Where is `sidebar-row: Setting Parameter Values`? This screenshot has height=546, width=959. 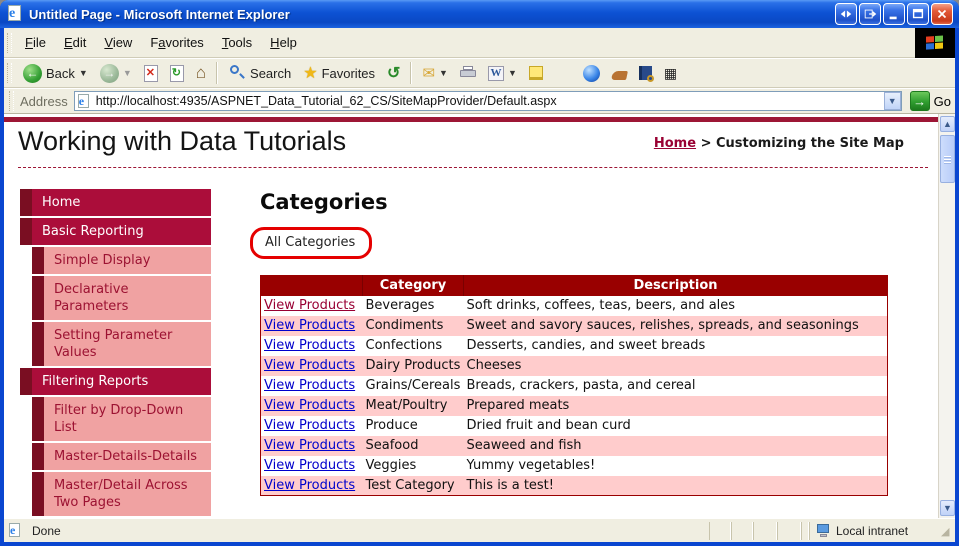 sidebar-row: Setting Parameter Values is located at coordinates (115, 344).